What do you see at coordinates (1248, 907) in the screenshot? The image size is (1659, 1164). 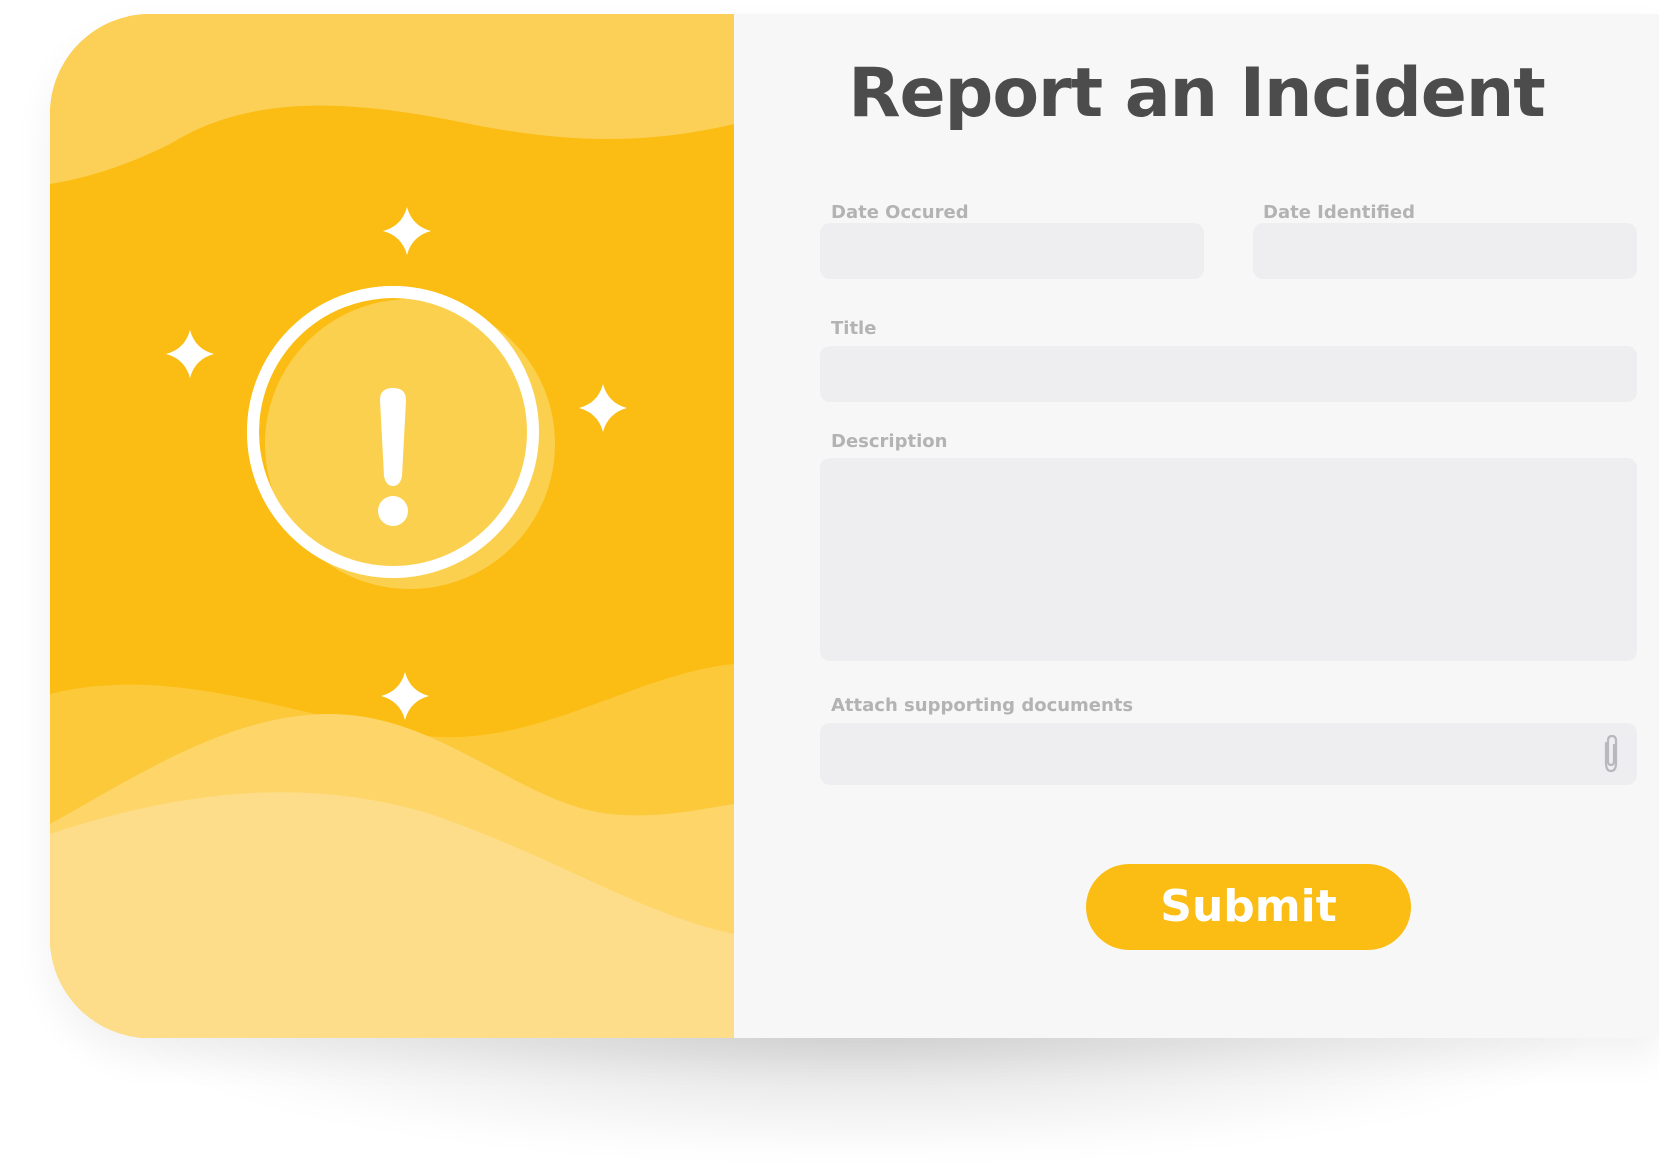 I see `submit-button: Submit` at bounding box center [1248, 907].